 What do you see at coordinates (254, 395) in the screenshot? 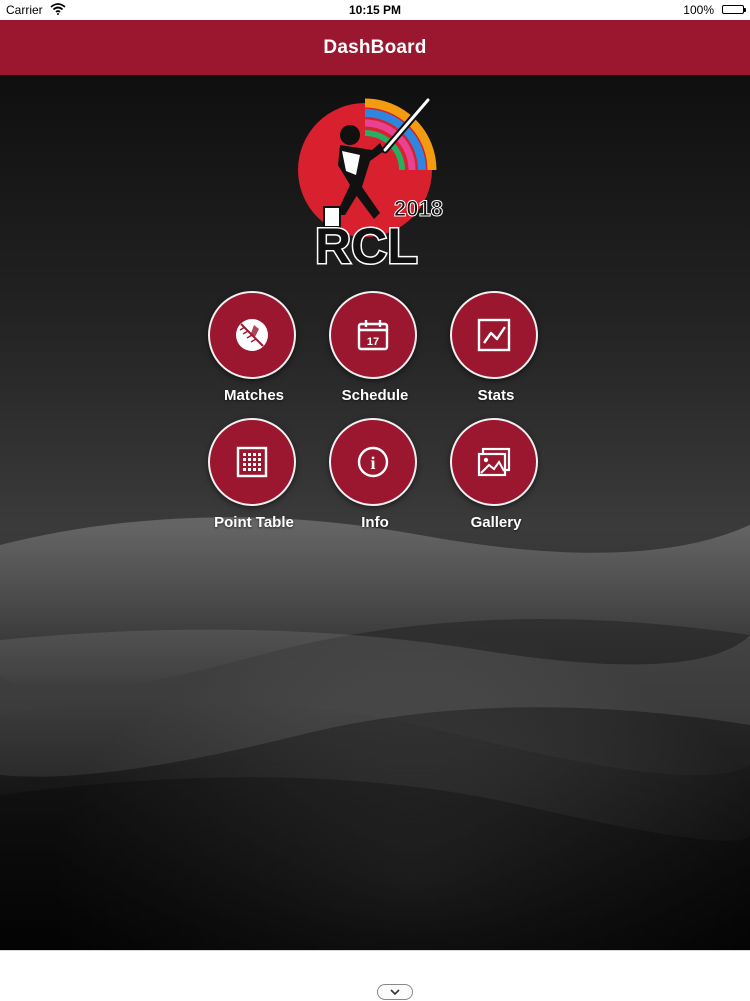
I see `matches-label: Matches` at bounding box center [254, 395].